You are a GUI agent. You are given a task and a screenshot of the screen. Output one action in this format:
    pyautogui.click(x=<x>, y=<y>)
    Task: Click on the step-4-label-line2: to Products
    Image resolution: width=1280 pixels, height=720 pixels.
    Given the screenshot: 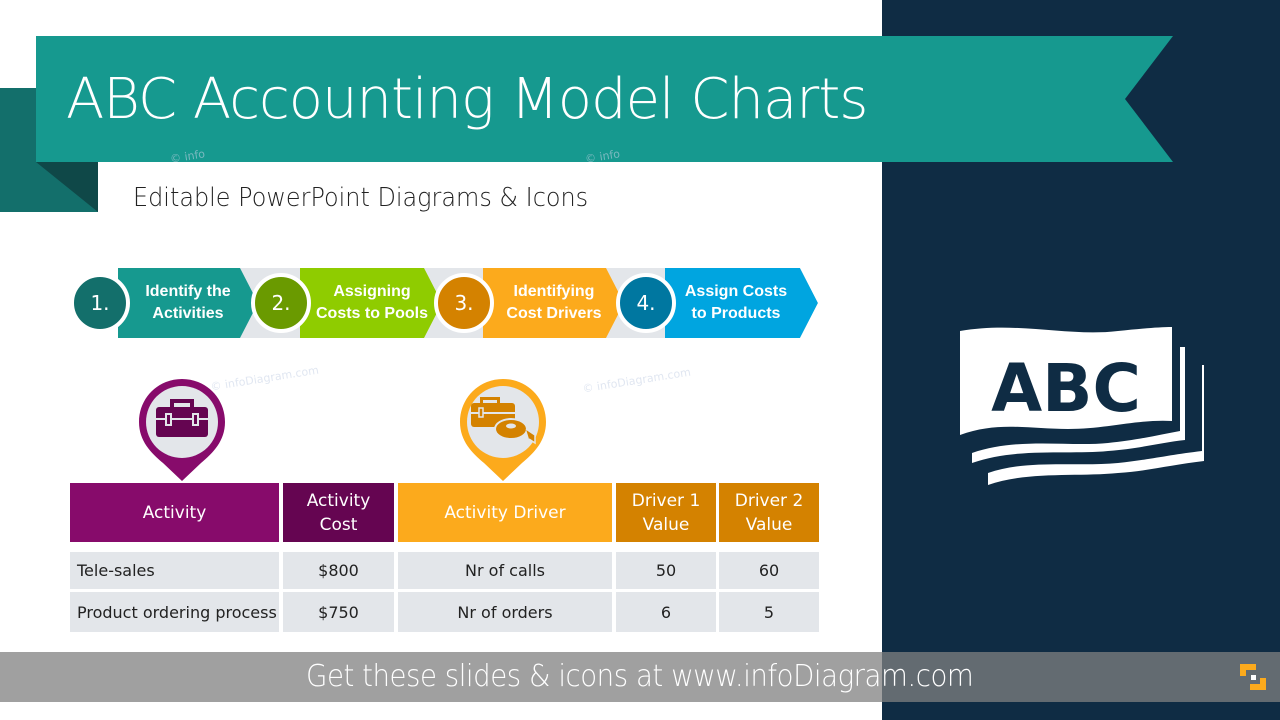 What is the action you would take?
    pyautogui.click(x=736, y=313)
    